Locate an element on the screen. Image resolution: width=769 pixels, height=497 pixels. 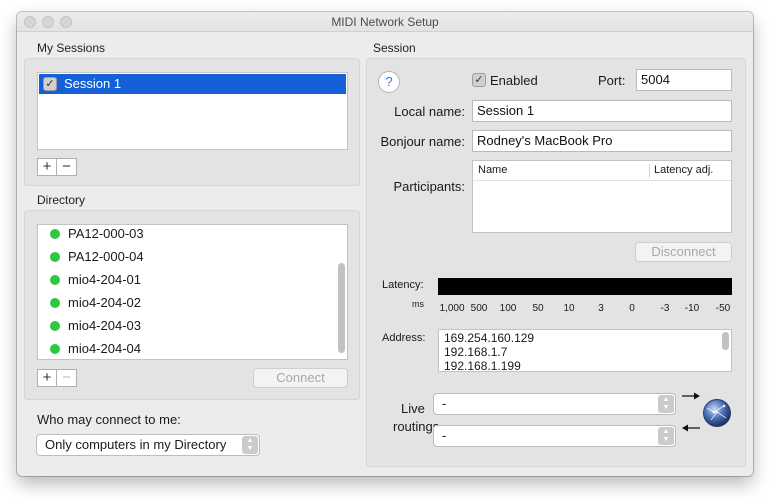
directory-item: mio4-204-03 is located at coordinates (95, 326).